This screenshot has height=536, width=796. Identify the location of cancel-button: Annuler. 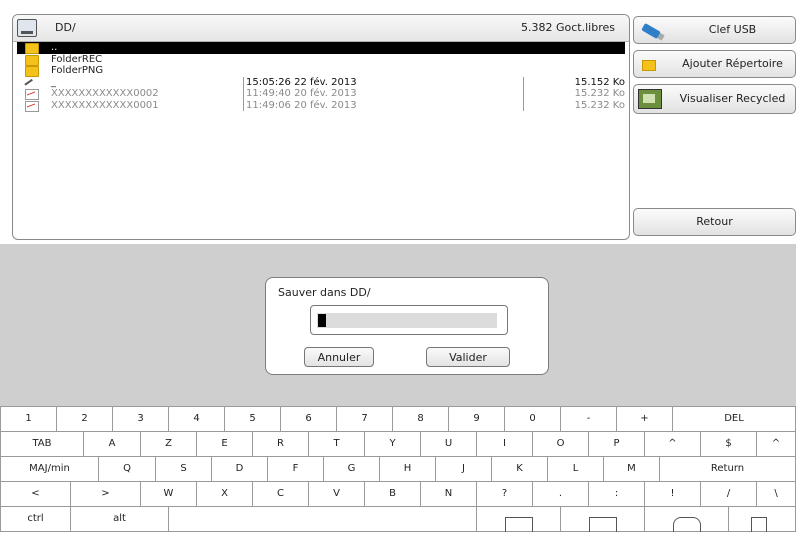
(339, 357).